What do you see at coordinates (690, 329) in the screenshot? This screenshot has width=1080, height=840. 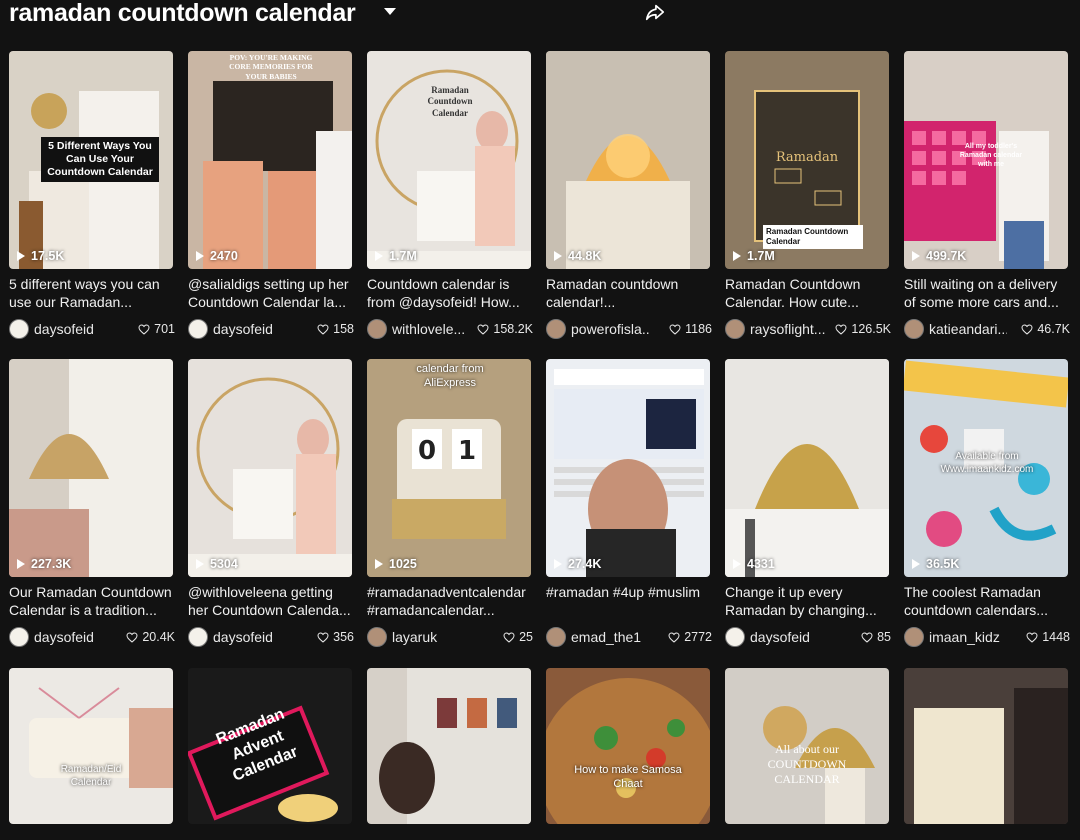 I see `like-count: 1186` at bounding box center [690, 329].